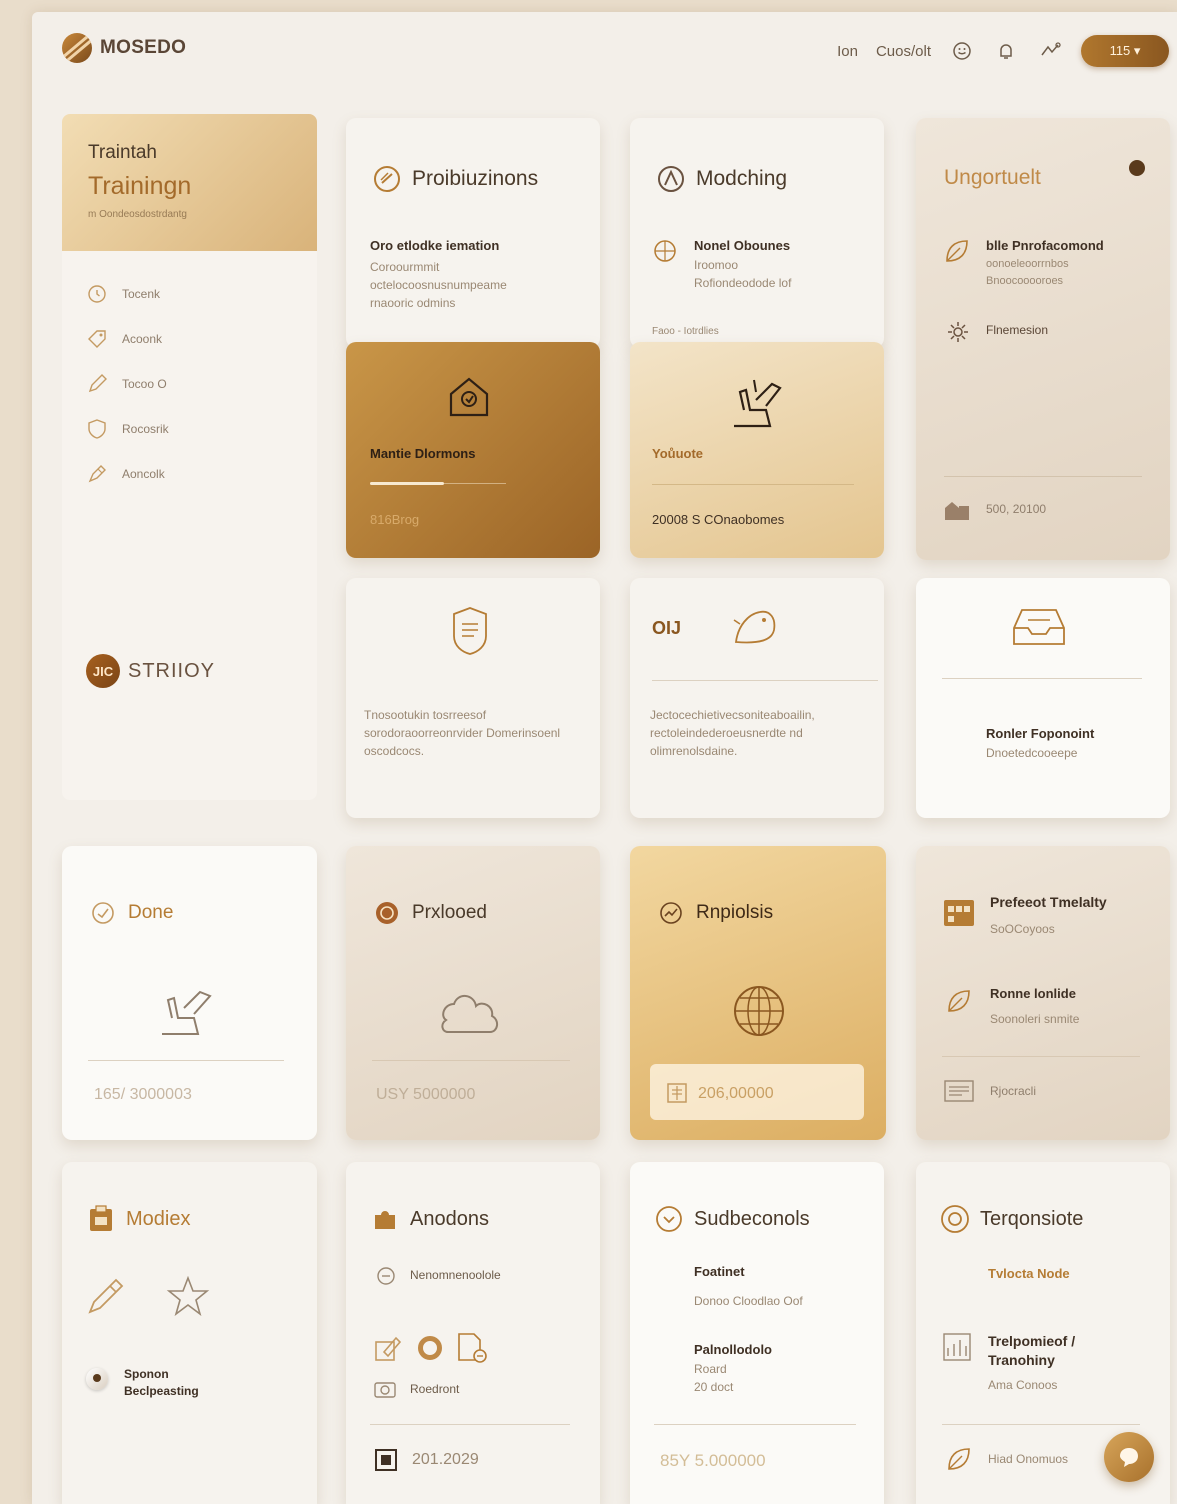  Describe the element at coordinates (714, 913) in the screenshot. I see `card-title: Rnpiolsis` at that location.